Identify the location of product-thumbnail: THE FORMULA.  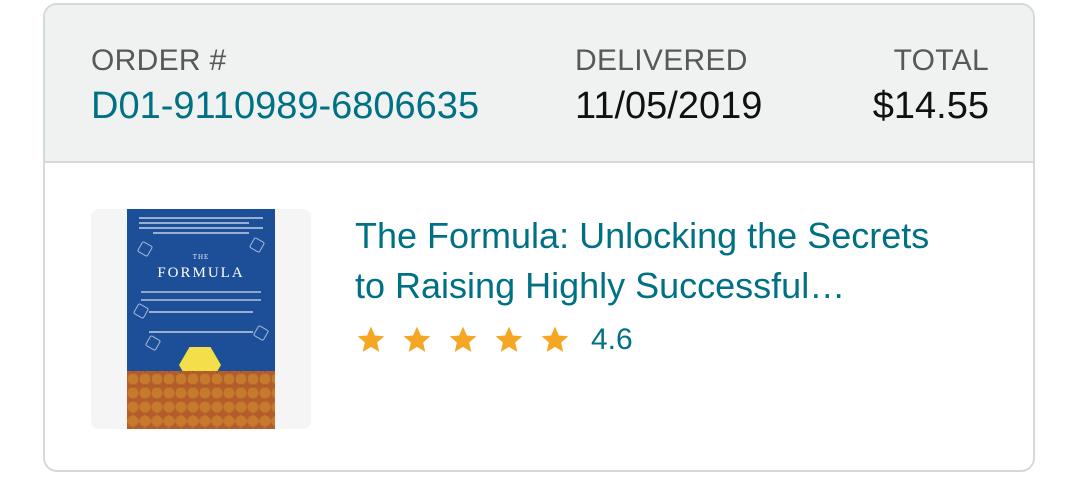
(201, 319).